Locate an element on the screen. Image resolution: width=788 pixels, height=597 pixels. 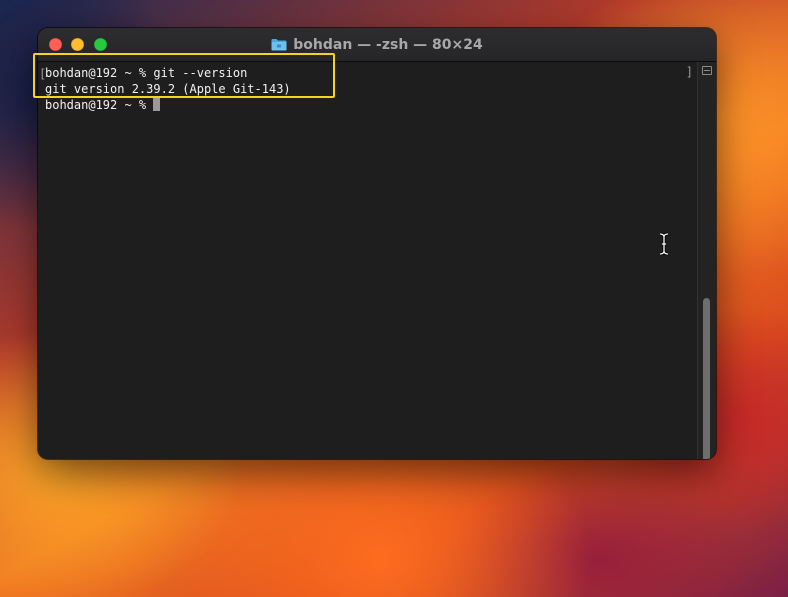
scrollbar is located at coordinates (706, 260).